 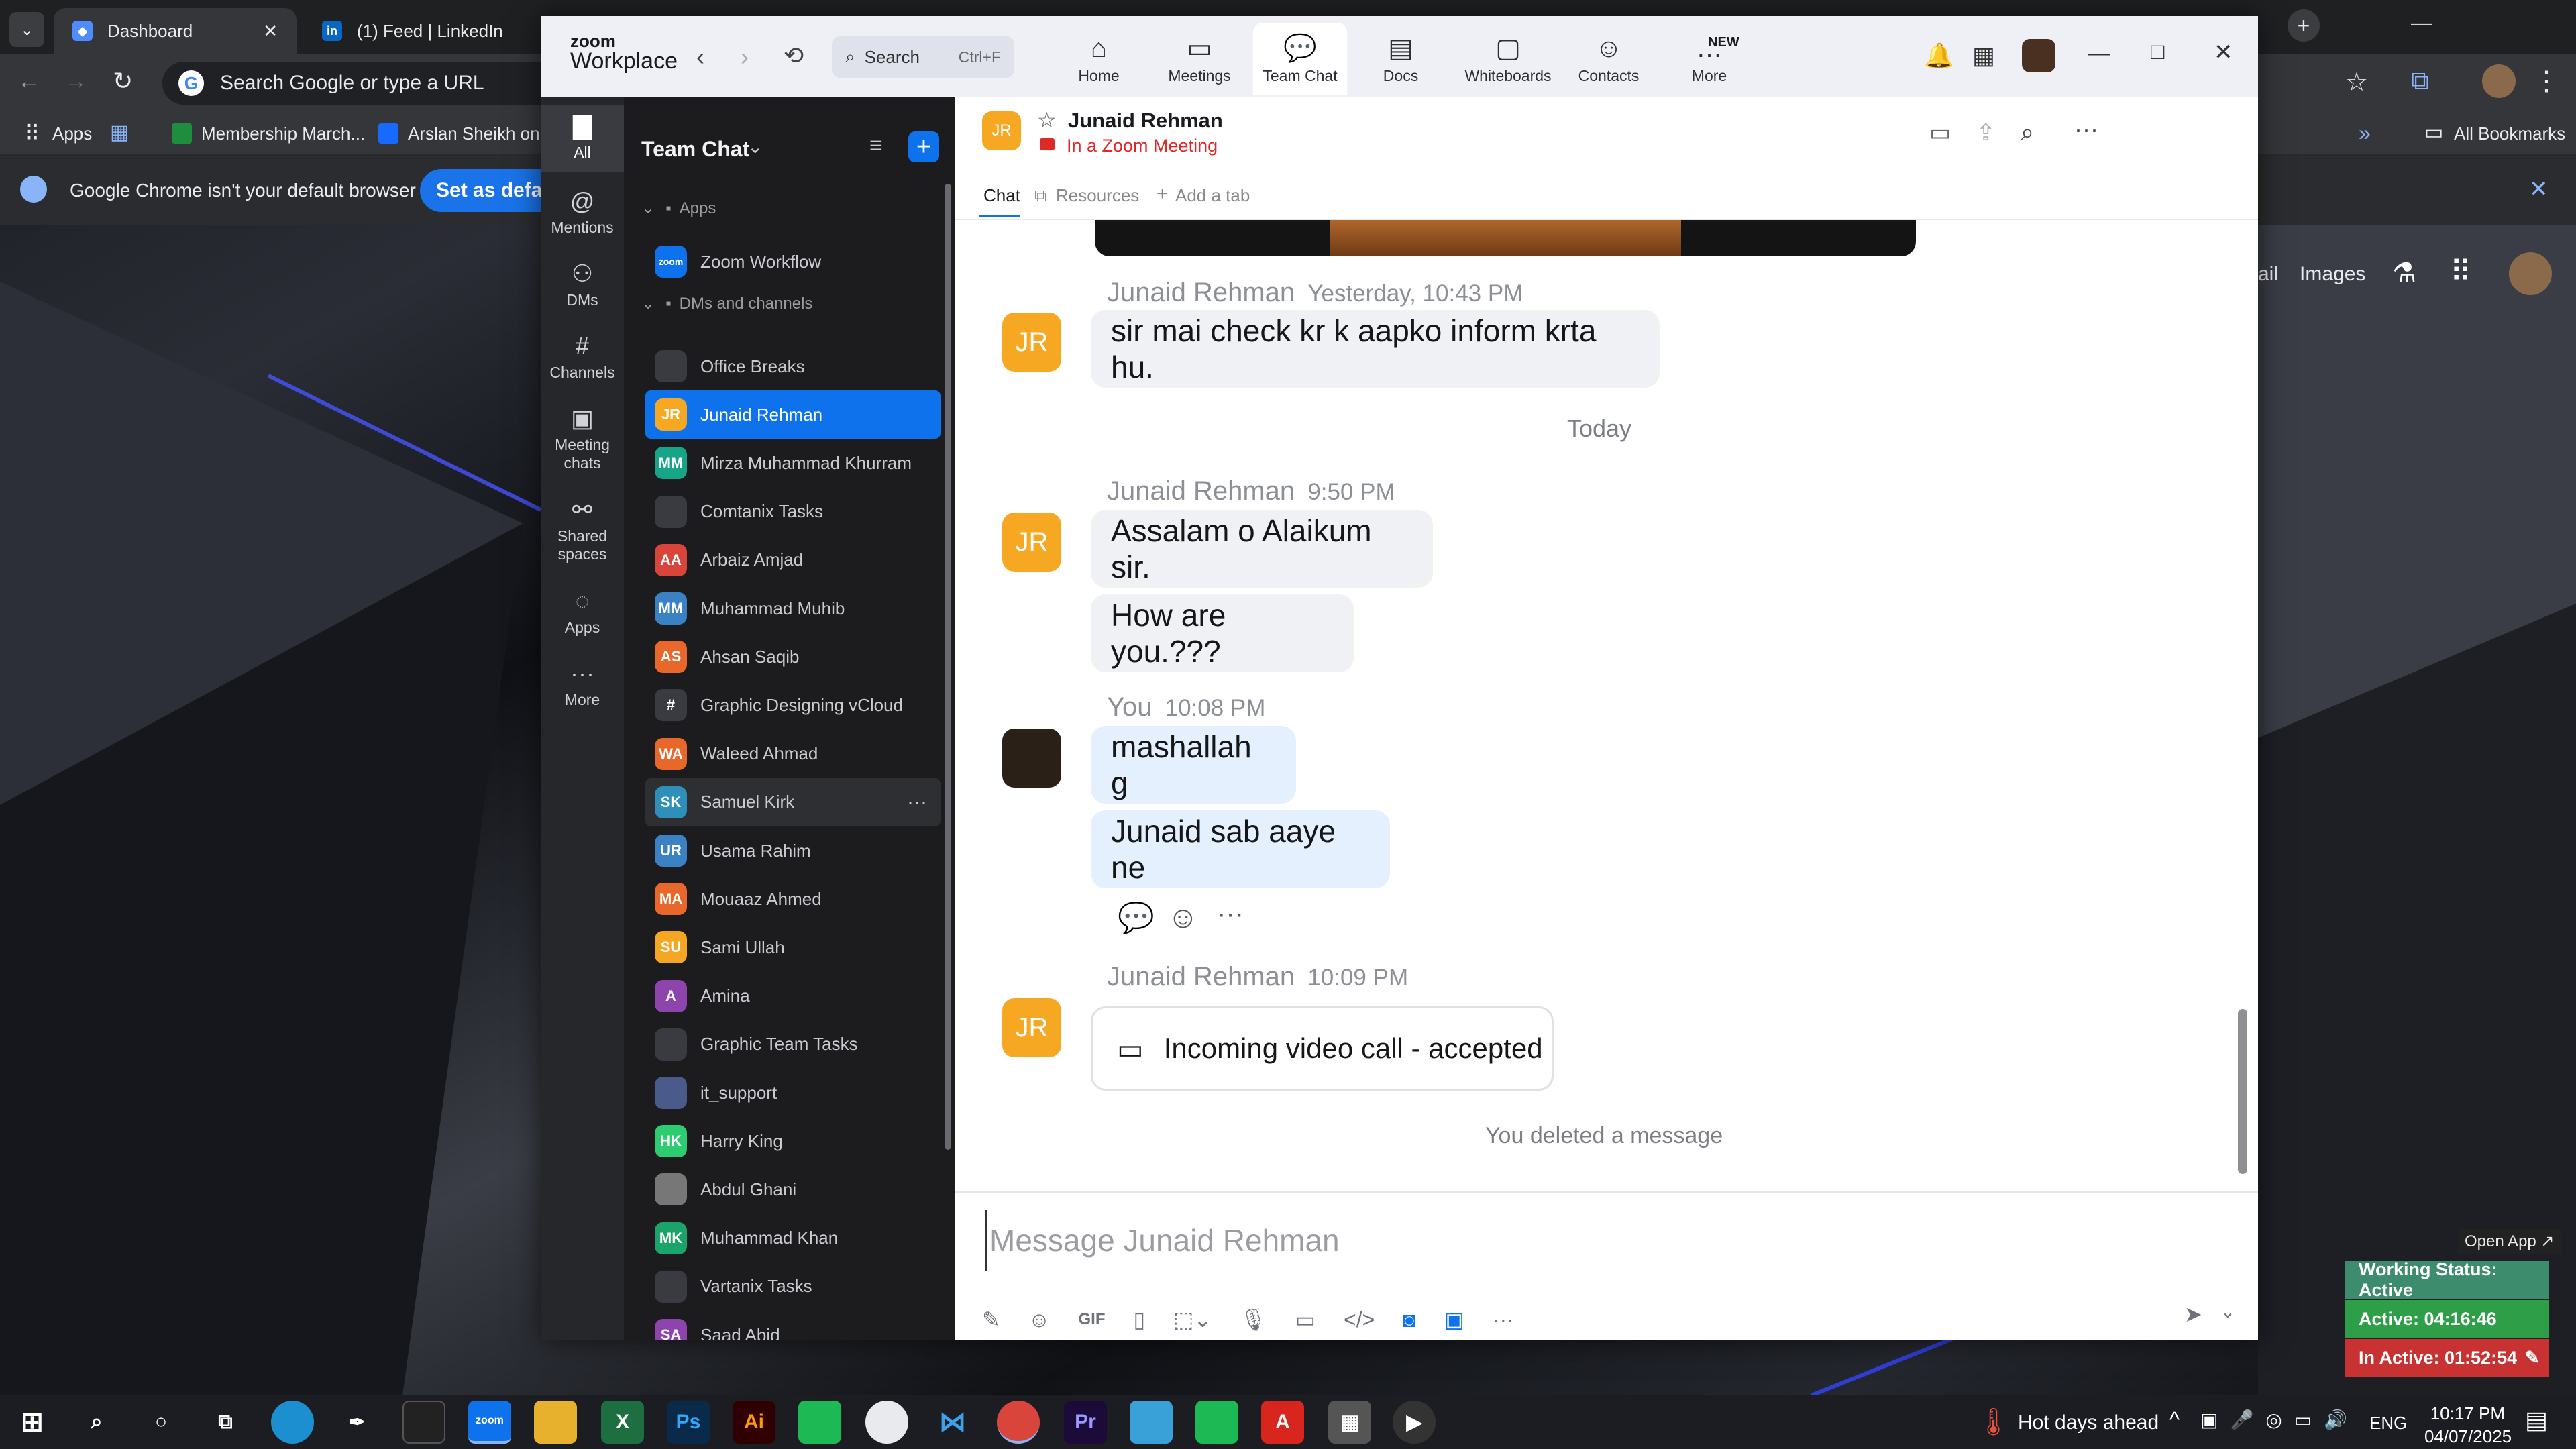 I want to click on pencil-icon: ✎, so click(x=2532, y=1358).